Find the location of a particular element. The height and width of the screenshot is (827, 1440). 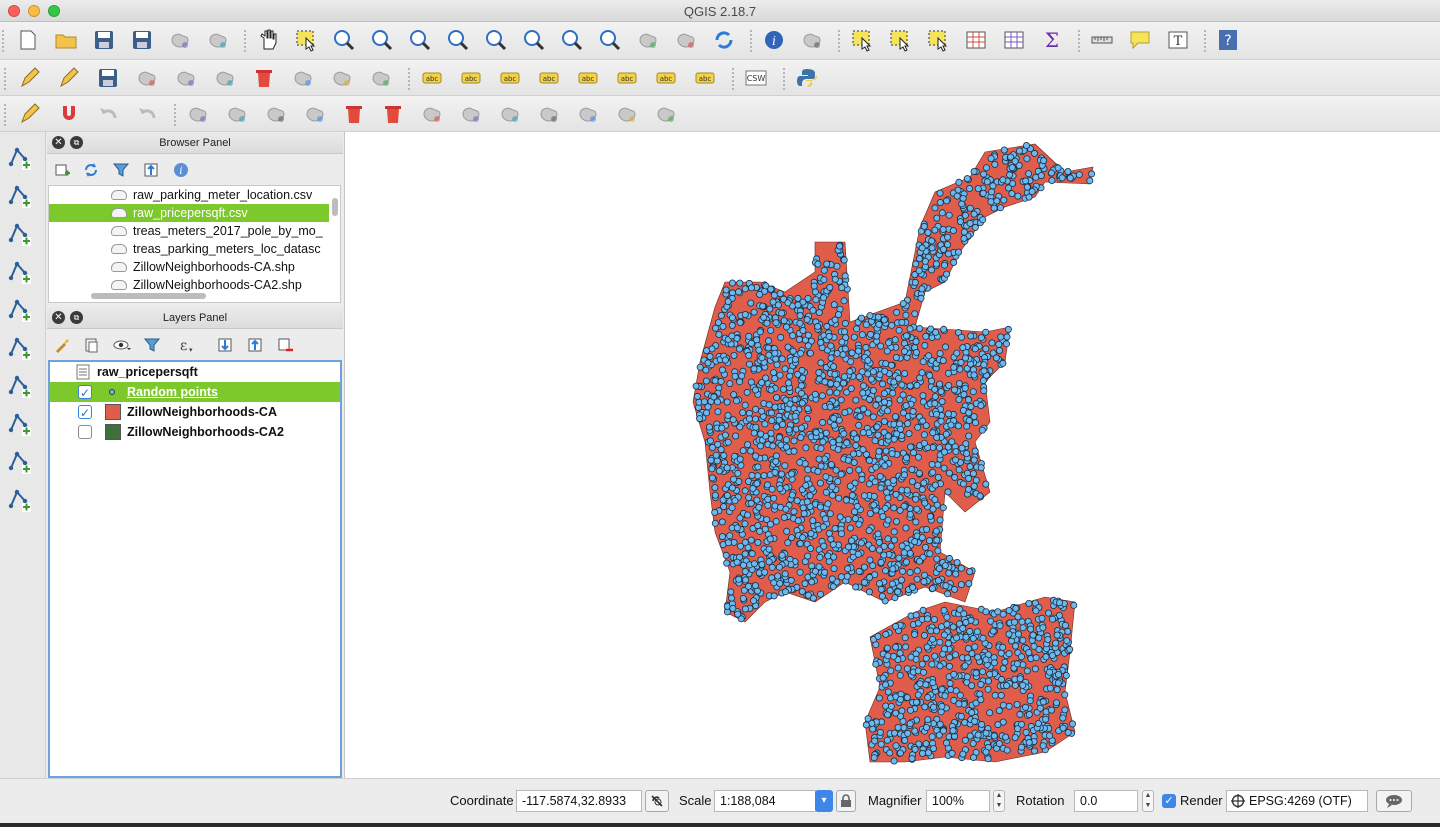

copy-features-button is located at coordinates (342, 78).